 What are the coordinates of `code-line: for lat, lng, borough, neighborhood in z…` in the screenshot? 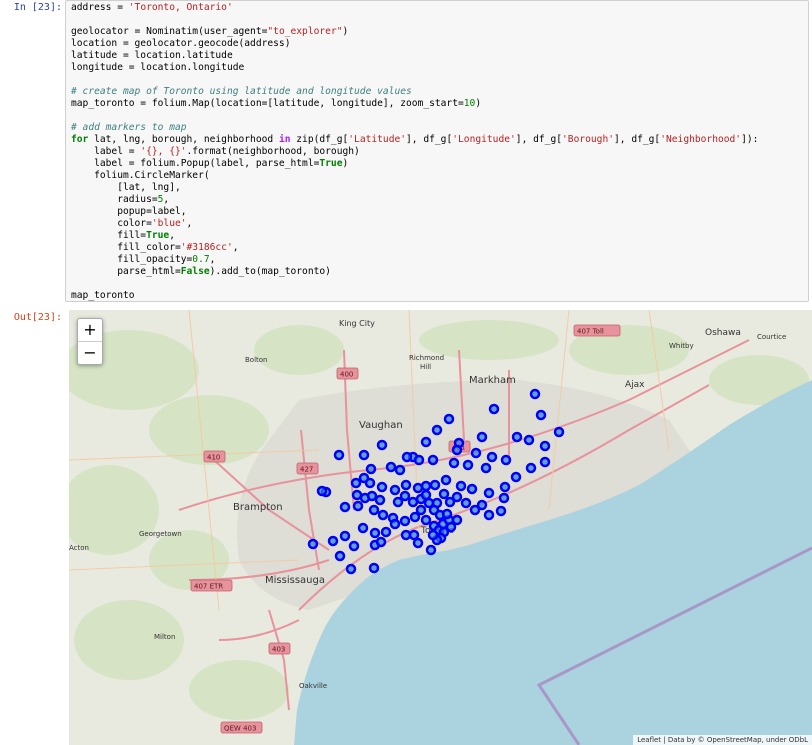 It's located at (415, 139).